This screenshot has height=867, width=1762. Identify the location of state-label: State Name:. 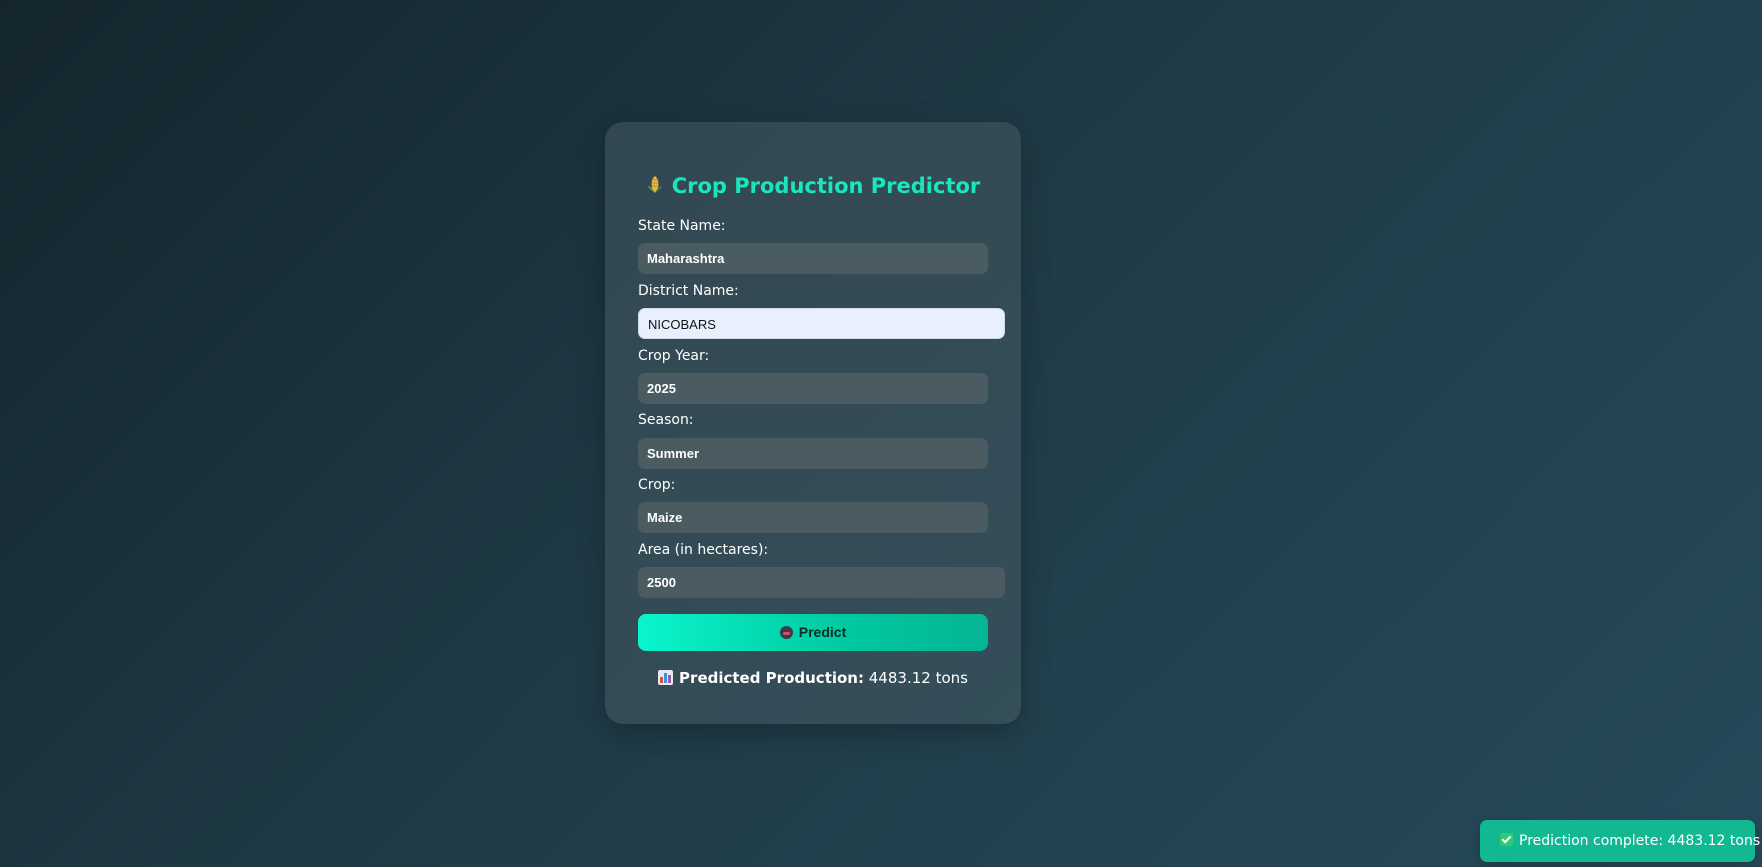
(682, 226).